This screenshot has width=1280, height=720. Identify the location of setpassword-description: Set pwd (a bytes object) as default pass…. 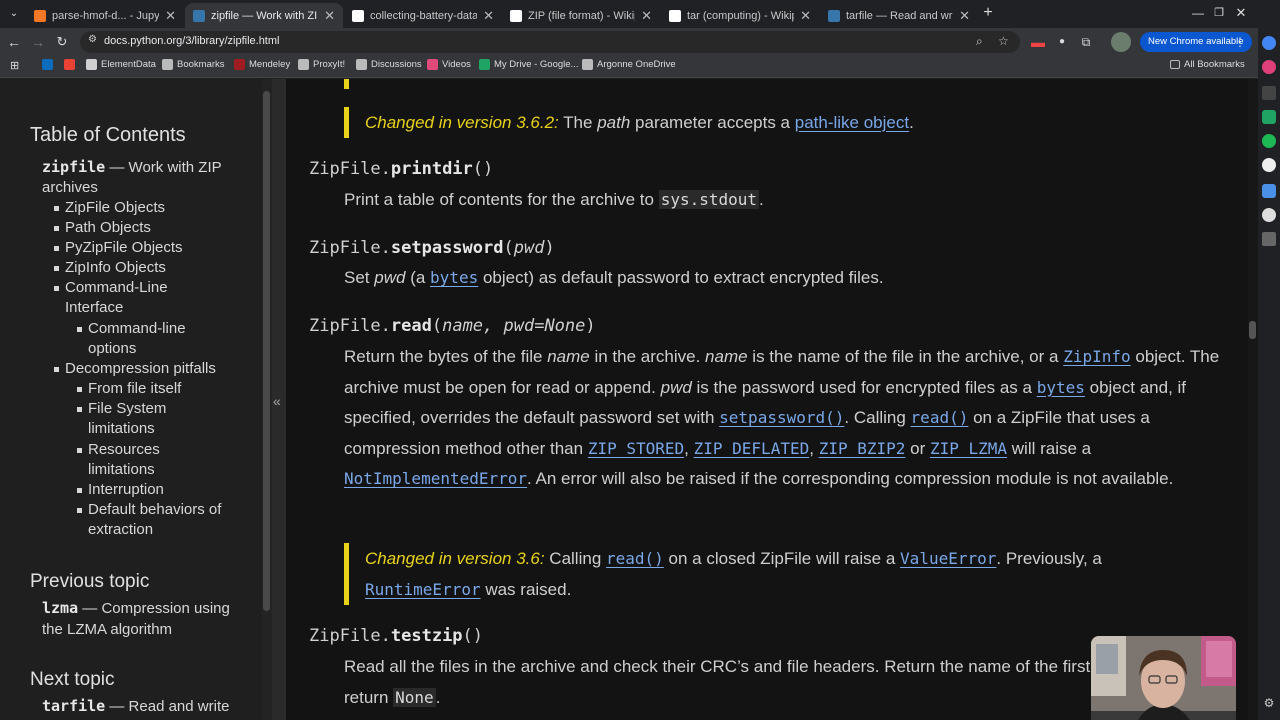
(614, 277).